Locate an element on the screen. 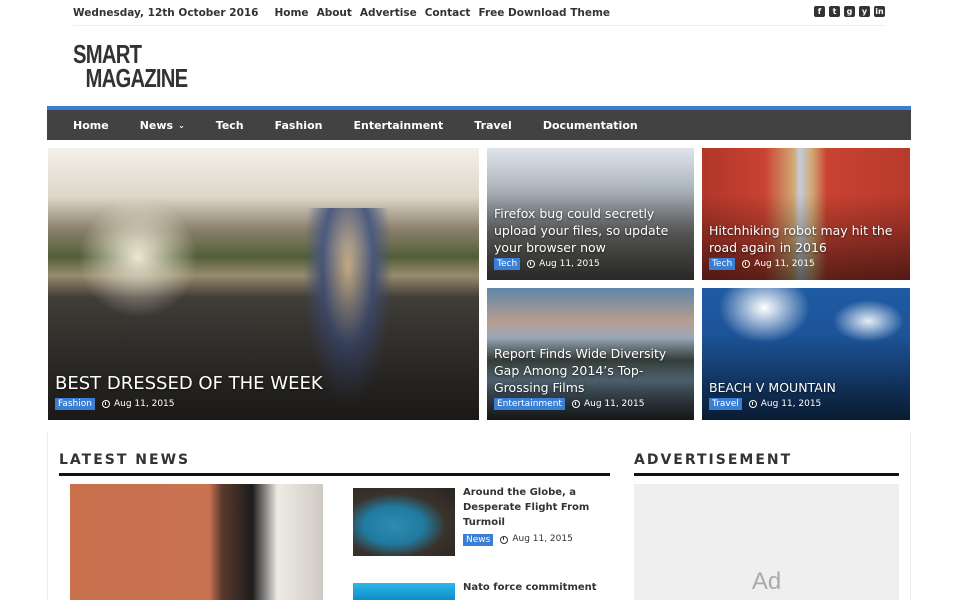 Image resolution: width=954 pixels, height=600 pixels. nav-news: News ⌄ is located at coordinates (162, 125).